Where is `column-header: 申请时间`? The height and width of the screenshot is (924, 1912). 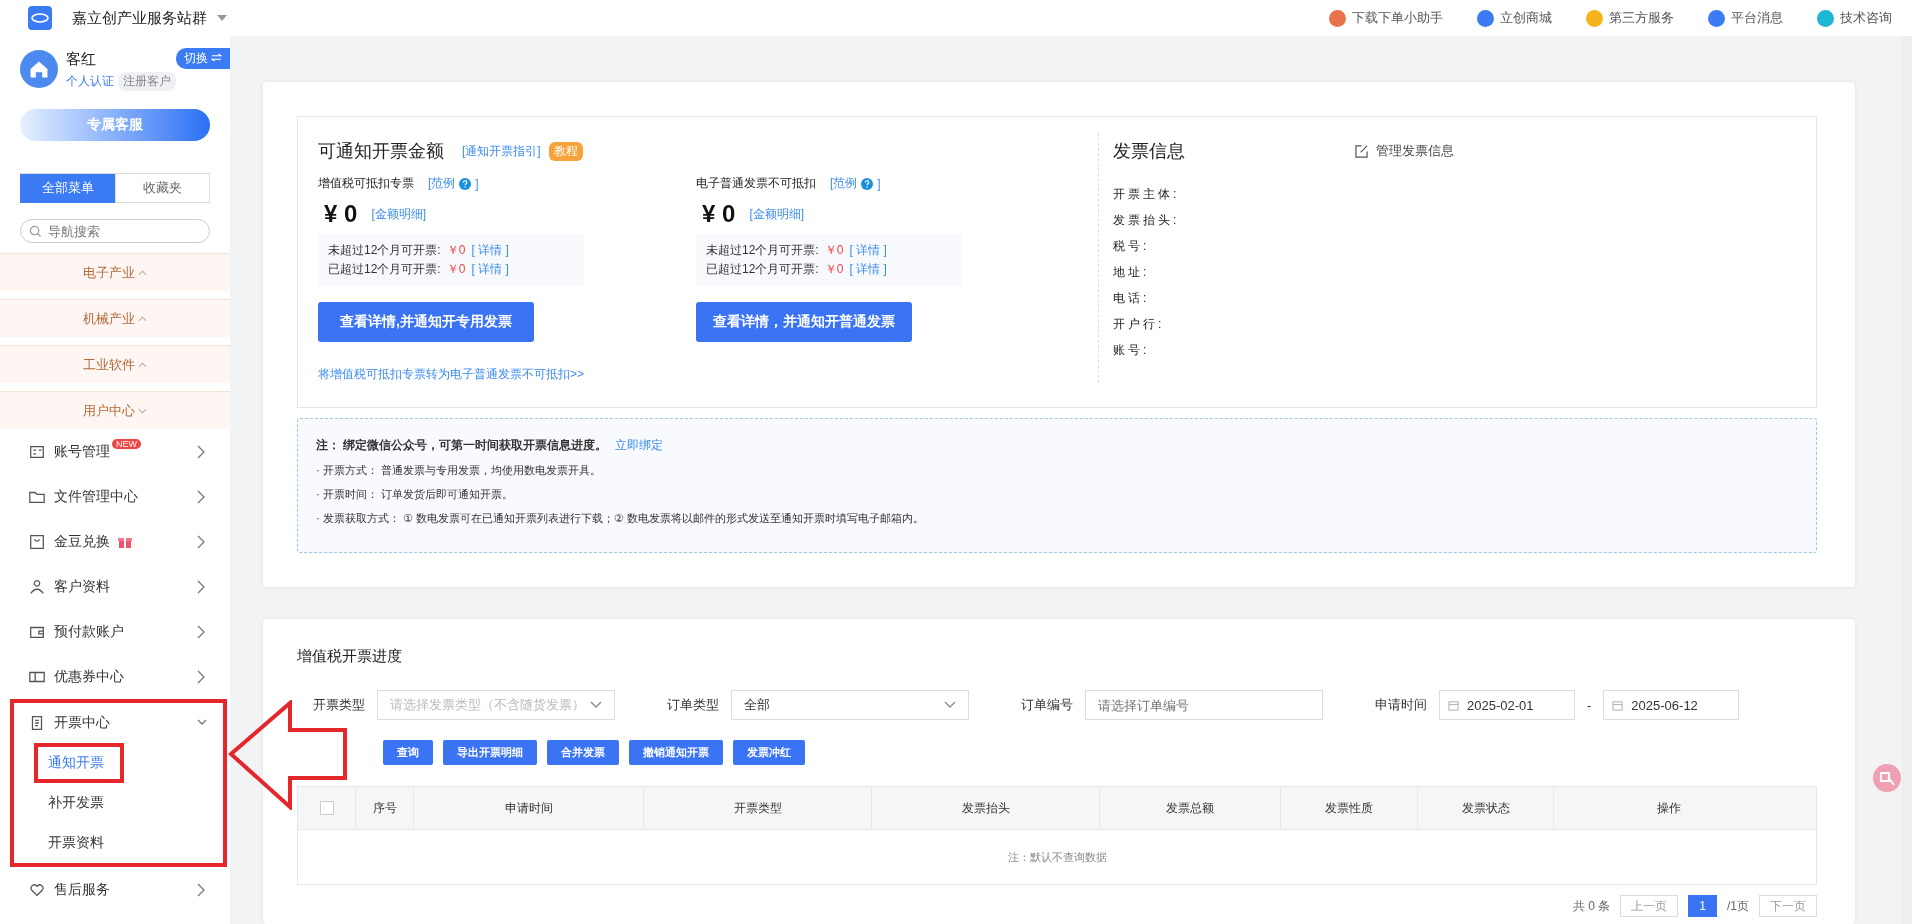 column-header: 申请时间 is located at coordinates (528, 808).